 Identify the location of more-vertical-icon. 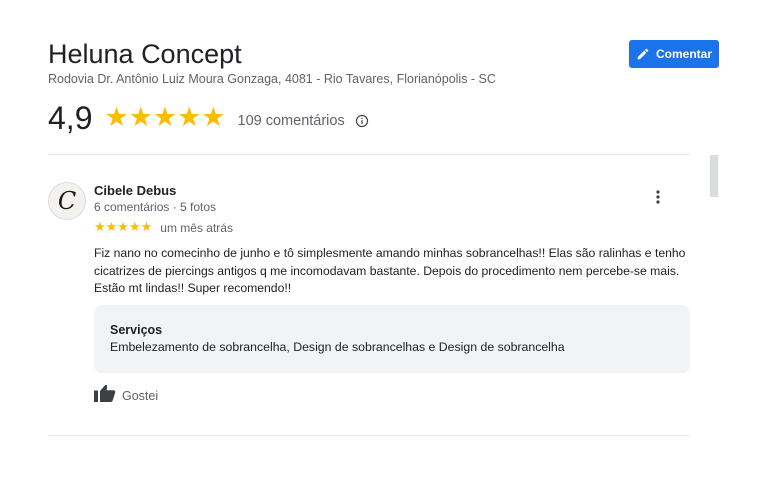
(658, 199).